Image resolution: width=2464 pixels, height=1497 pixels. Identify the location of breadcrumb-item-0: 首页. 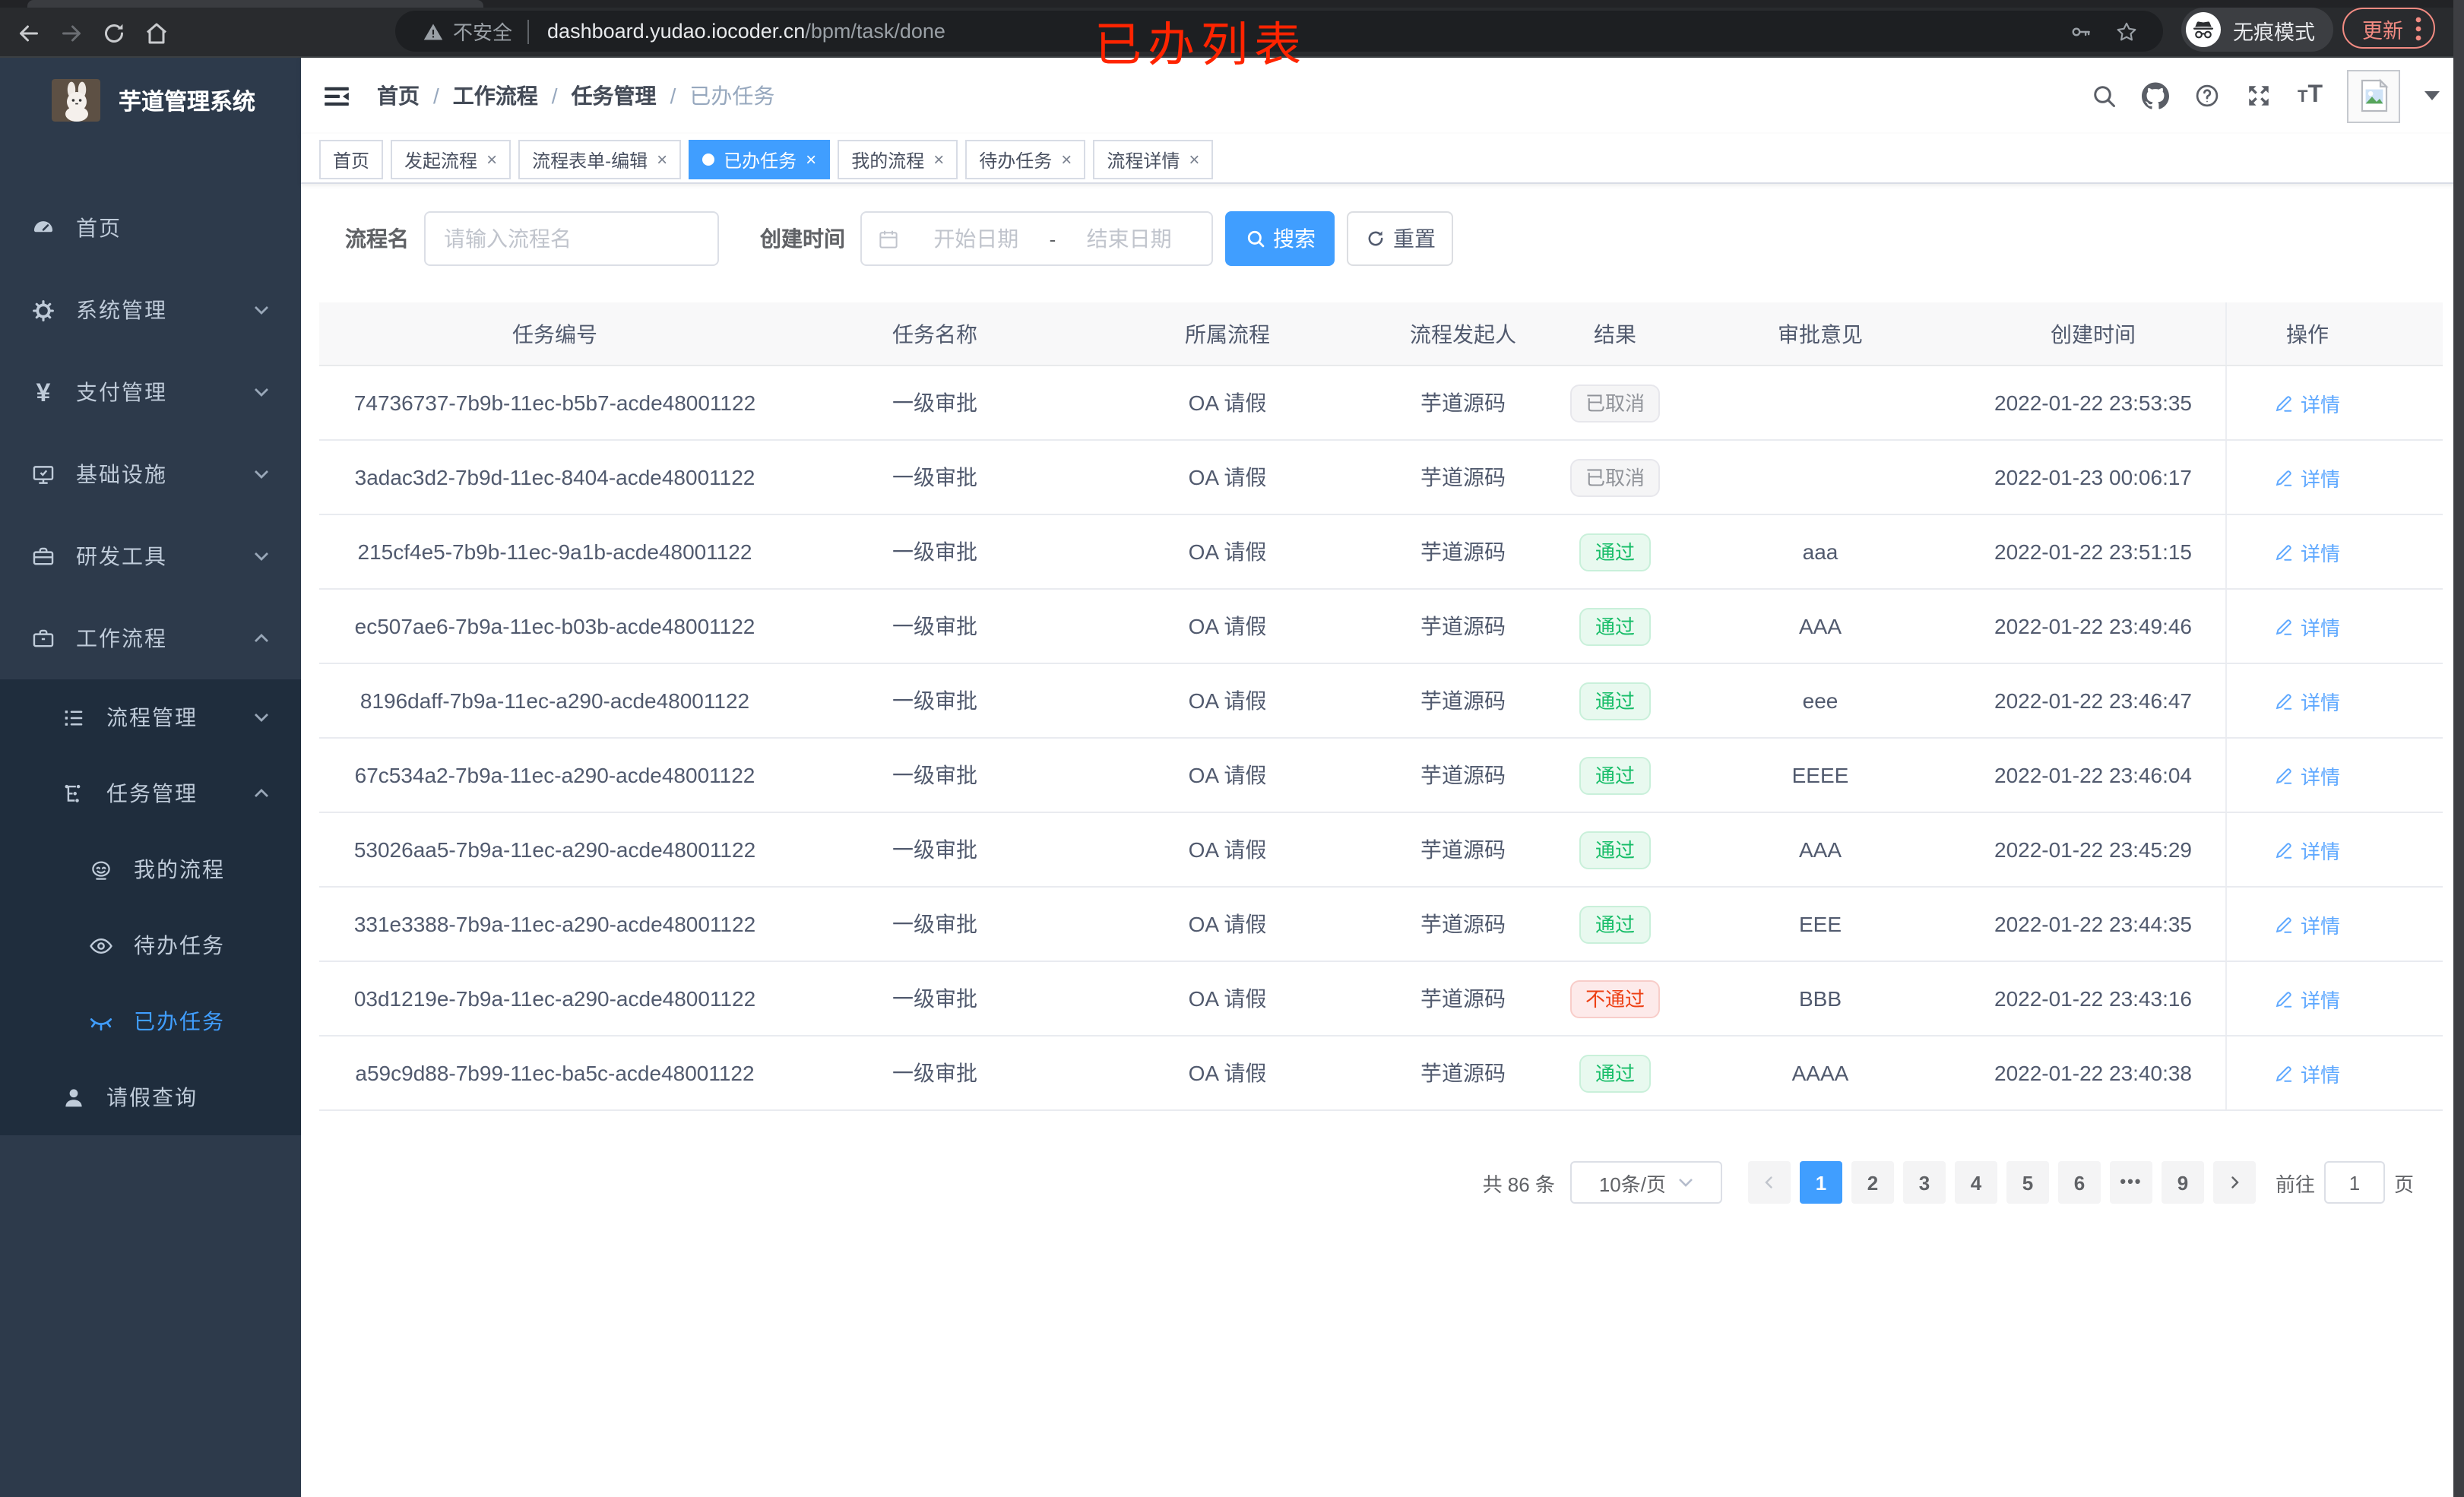
(398, 96).